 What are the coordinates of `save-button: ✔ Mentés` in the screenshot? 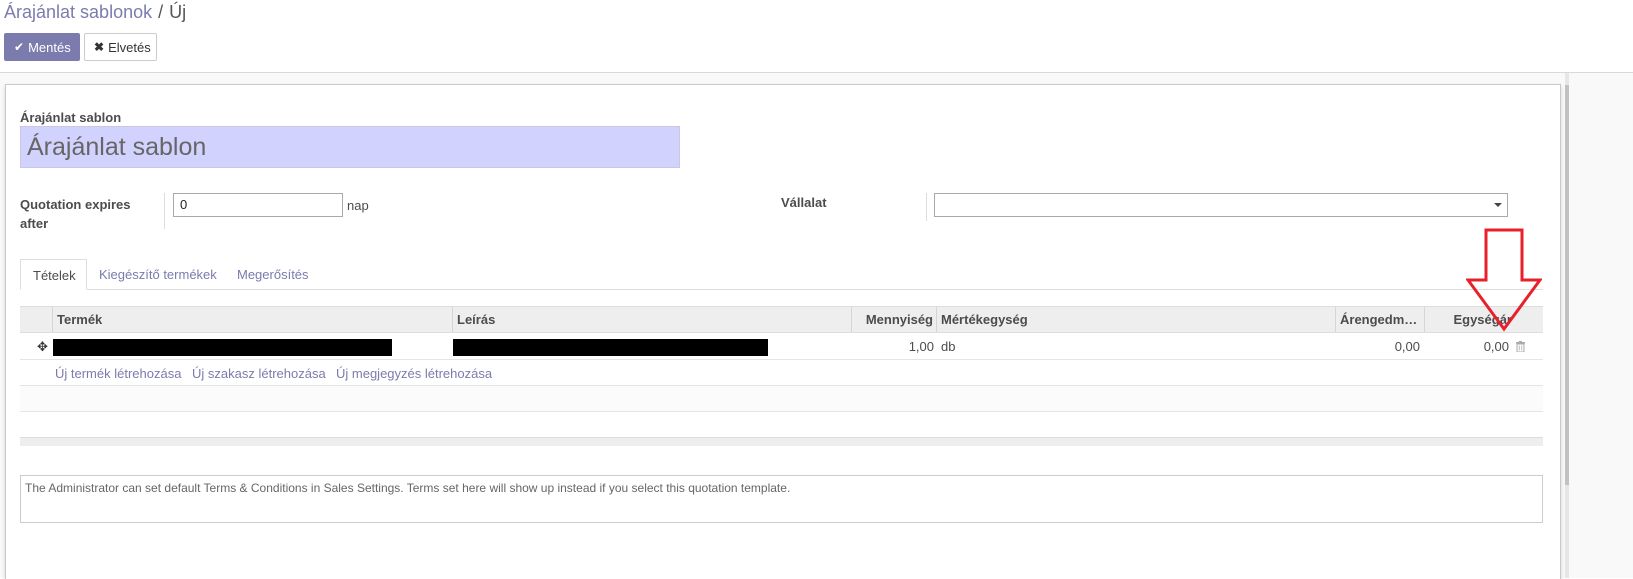 It's located at (42, 47).